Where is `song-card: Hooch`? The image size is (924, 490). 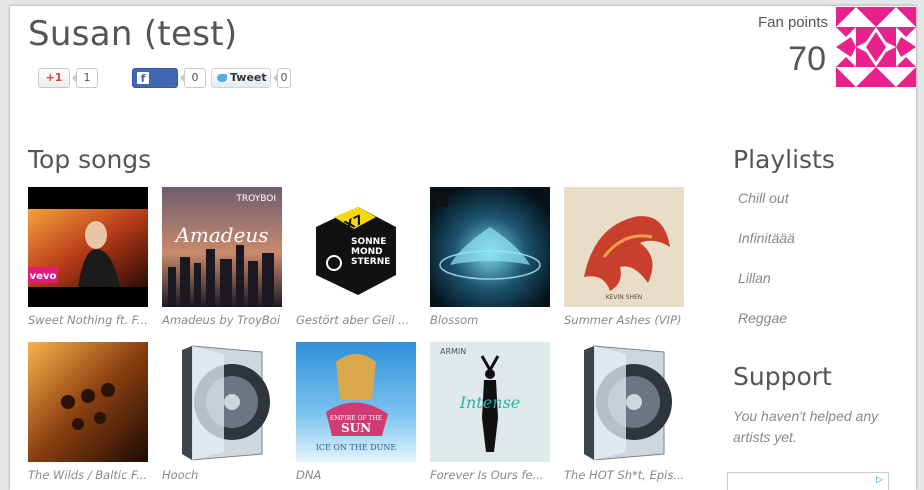 song-card: Hooch is located at coordinates (223, 412).